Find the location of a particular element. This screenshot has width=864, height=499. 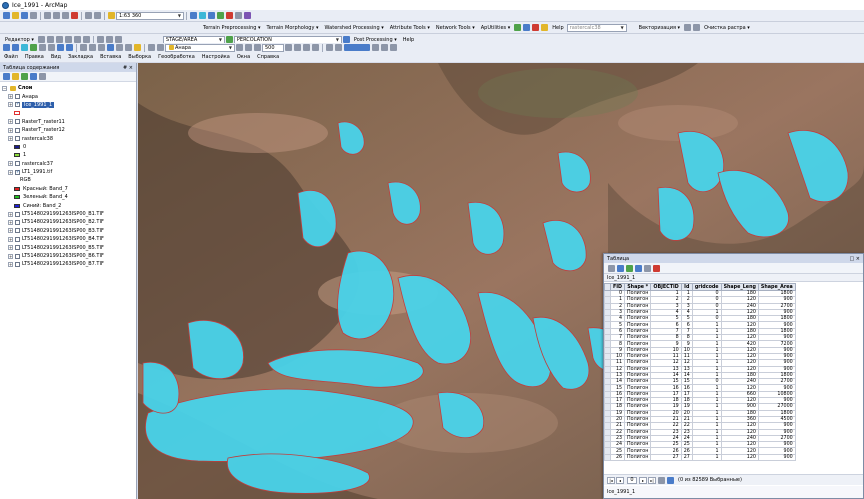

attribute-table-bottom-tab: Ice_1991_1 is located at coordinates (733, 492).